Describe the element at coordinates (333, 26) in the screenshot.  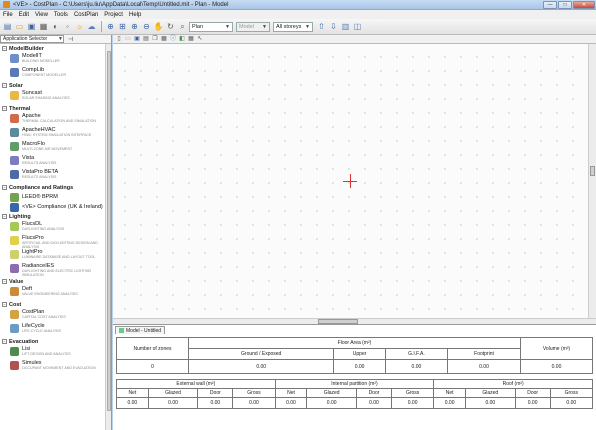
I see `storey-down-icon: ⇩` at that location.